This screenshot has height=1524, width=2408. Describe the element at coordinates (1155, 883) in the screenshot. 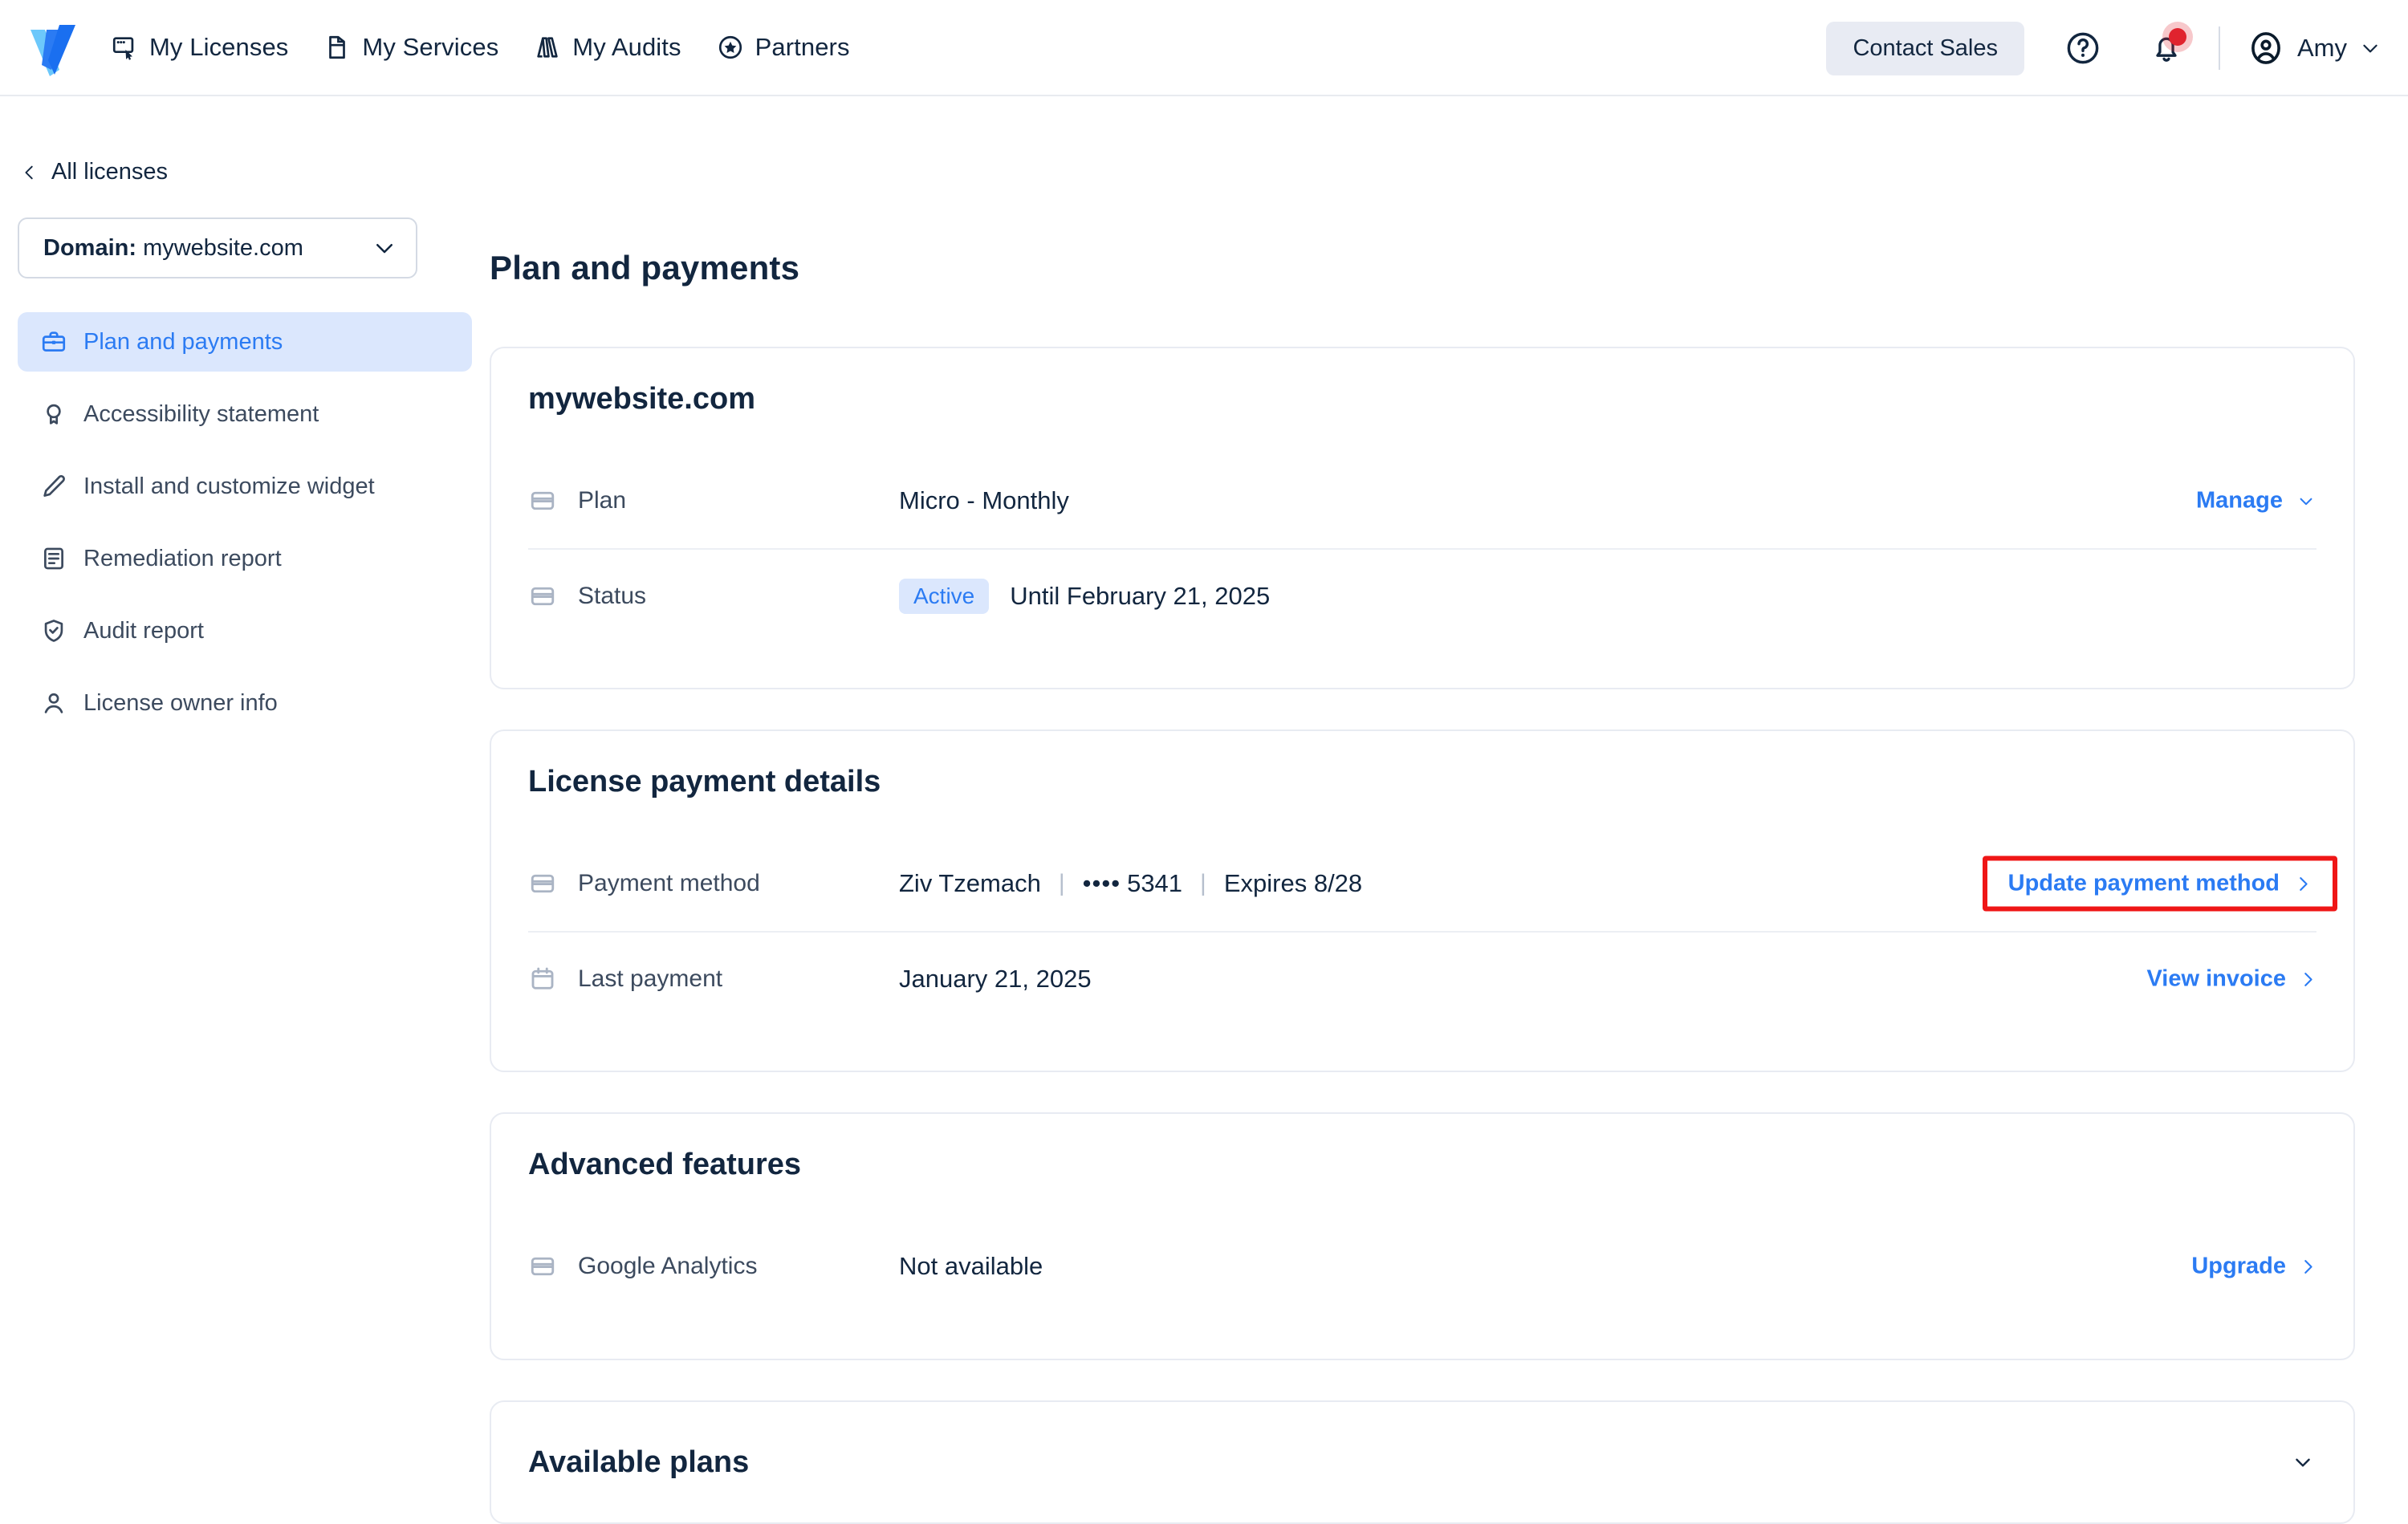

I see `card-last4: 5341` at that location.